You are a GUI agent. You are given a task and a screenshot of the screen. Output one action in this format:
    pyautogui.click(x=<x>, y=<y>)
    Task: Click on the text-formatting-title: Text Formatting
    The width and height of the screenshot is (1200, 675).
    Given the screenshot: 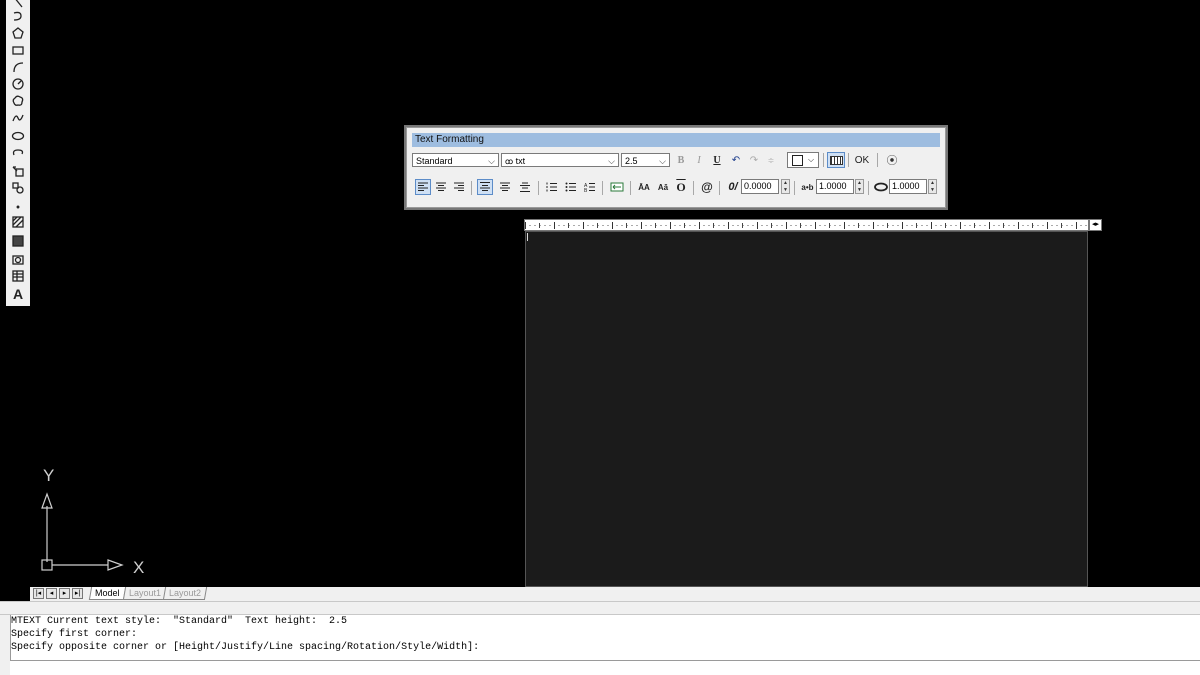 What is the action you would take?
    pyautogui.click(x=676, y=140)
    